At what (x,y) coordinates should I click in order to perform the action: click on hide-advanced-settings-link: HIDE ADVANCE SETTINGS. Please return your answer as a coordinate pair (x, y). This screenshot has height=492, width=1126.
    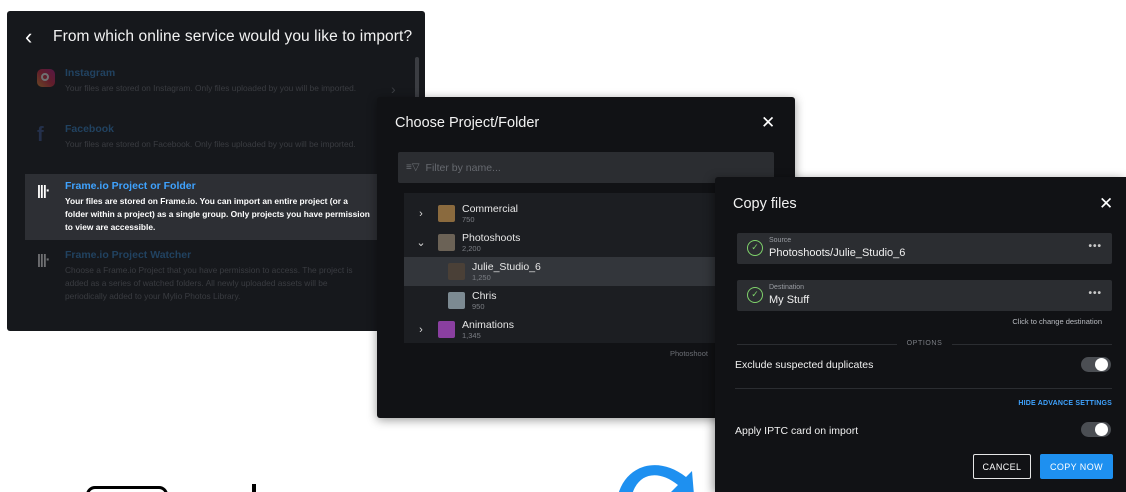
    Looking at the image, I should click on (1065, 403).